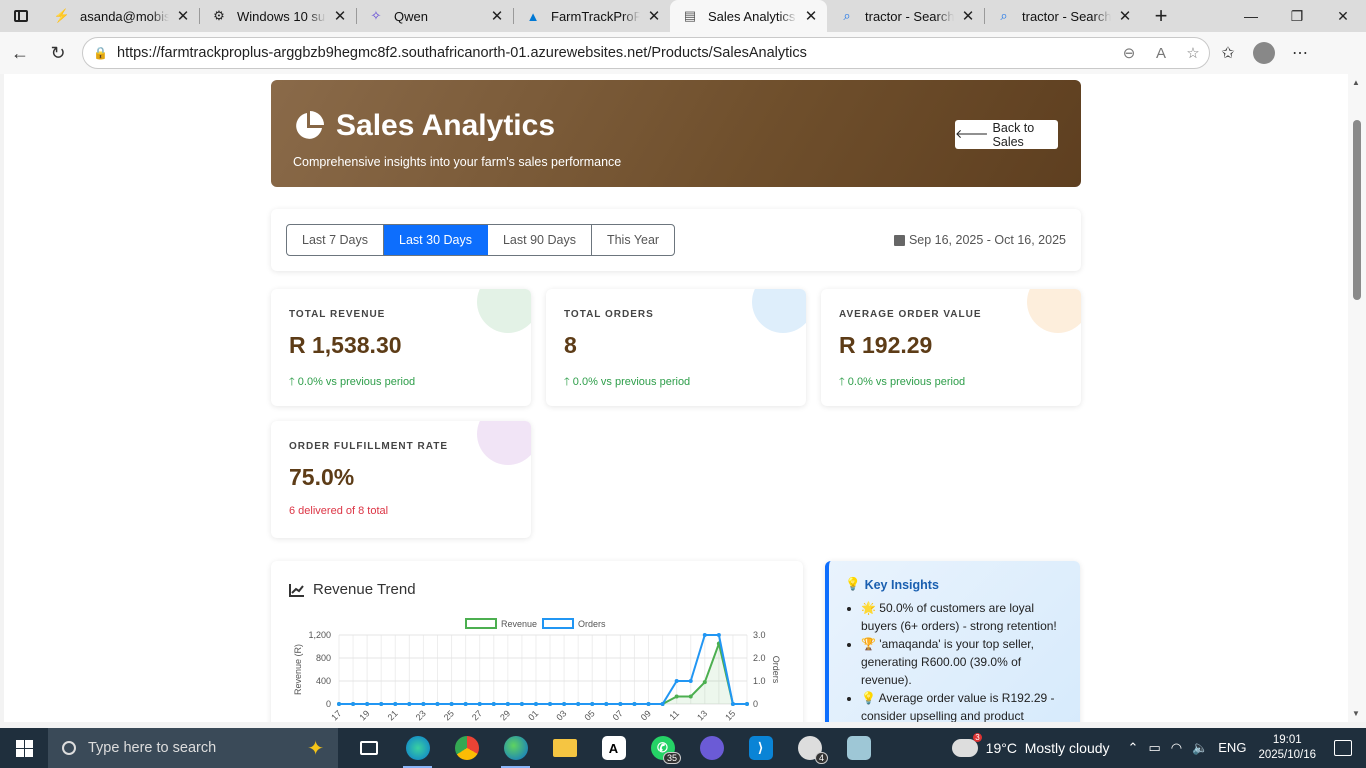  Describe the element at coordinates (1300, 53) in the screenshot. I see `more-menu-icon: ⋯` at that location.